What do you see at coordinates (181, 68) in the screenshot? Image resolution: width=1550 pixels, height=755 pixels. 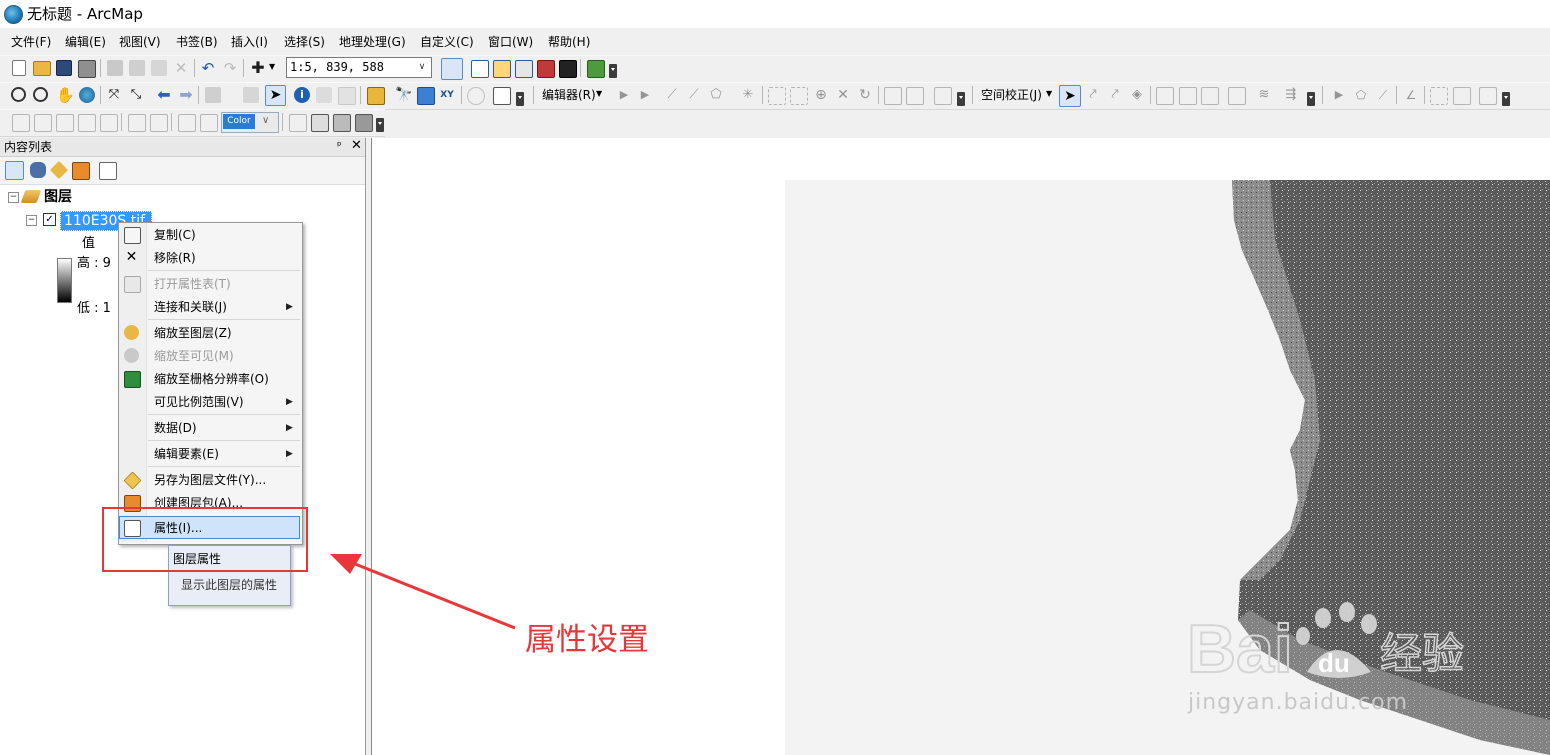 I see `delete-icon: ✕` at bounding box center [181, 68].